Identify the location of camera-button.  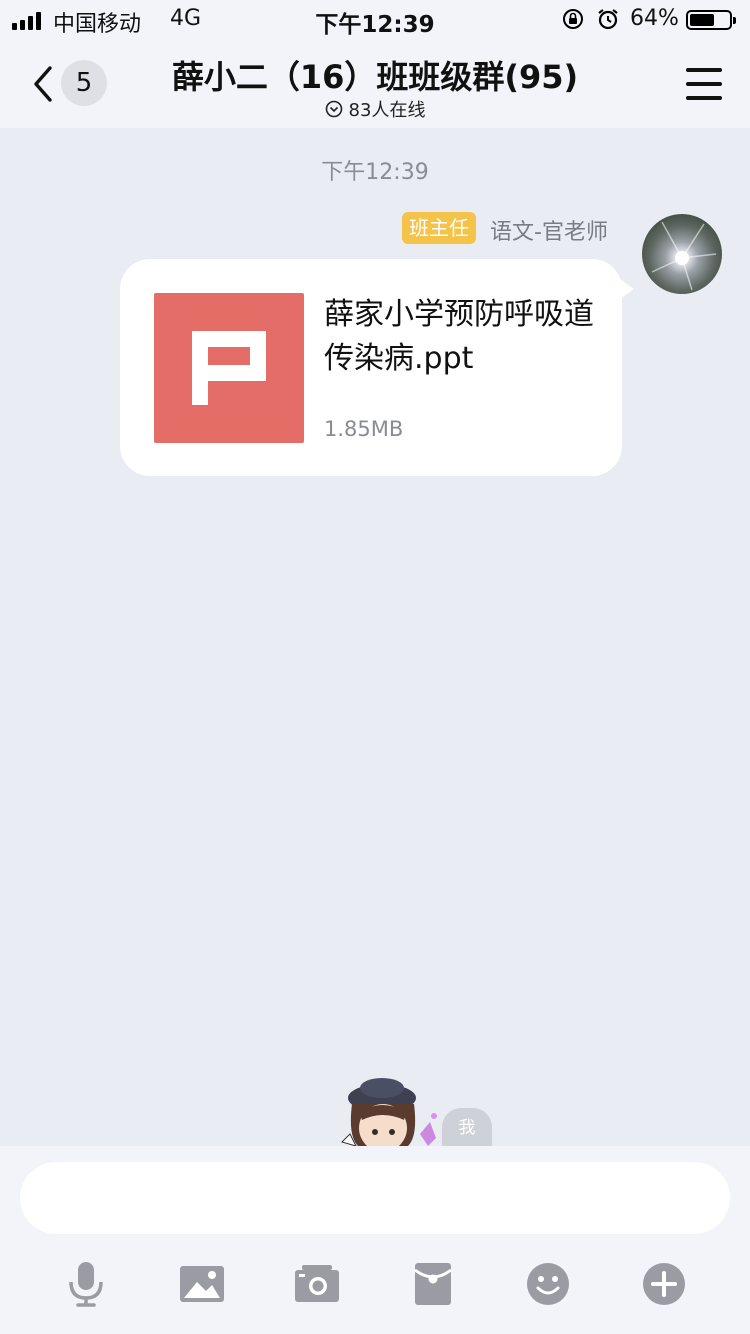
(317, 1284).